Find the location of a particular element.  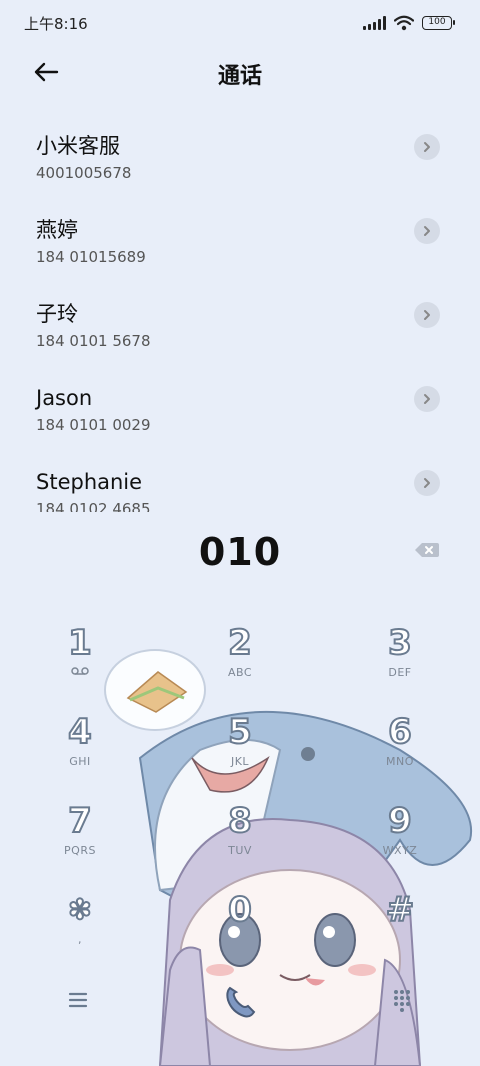

phone-icon is located at coordinates (241, 1002).